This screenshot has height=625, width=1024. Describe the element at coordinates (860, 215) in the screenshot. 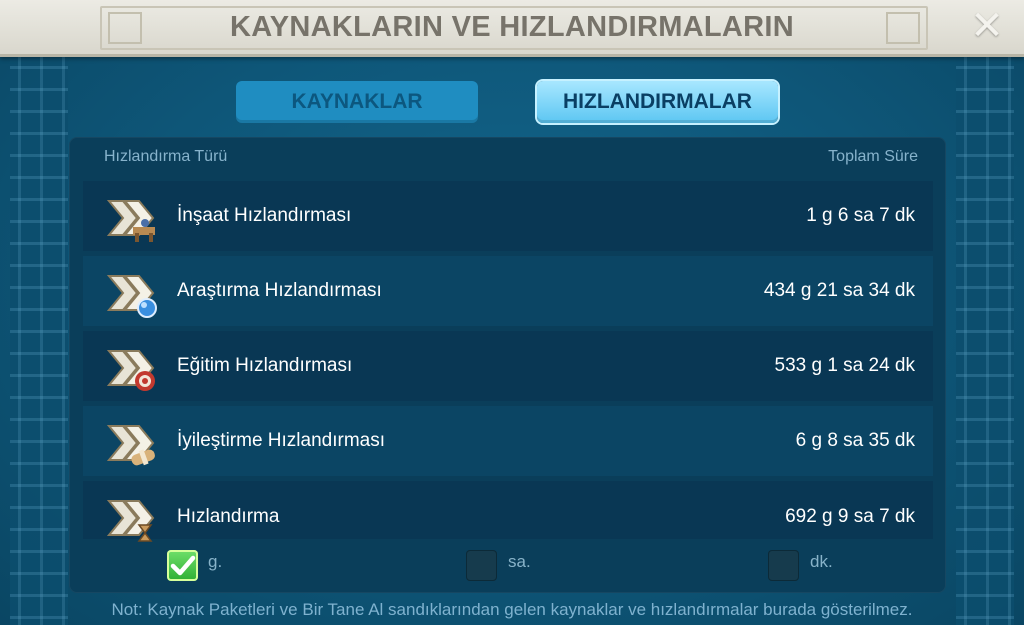

I see `row-total: 1 g 6 sa 7 dk` at that location.